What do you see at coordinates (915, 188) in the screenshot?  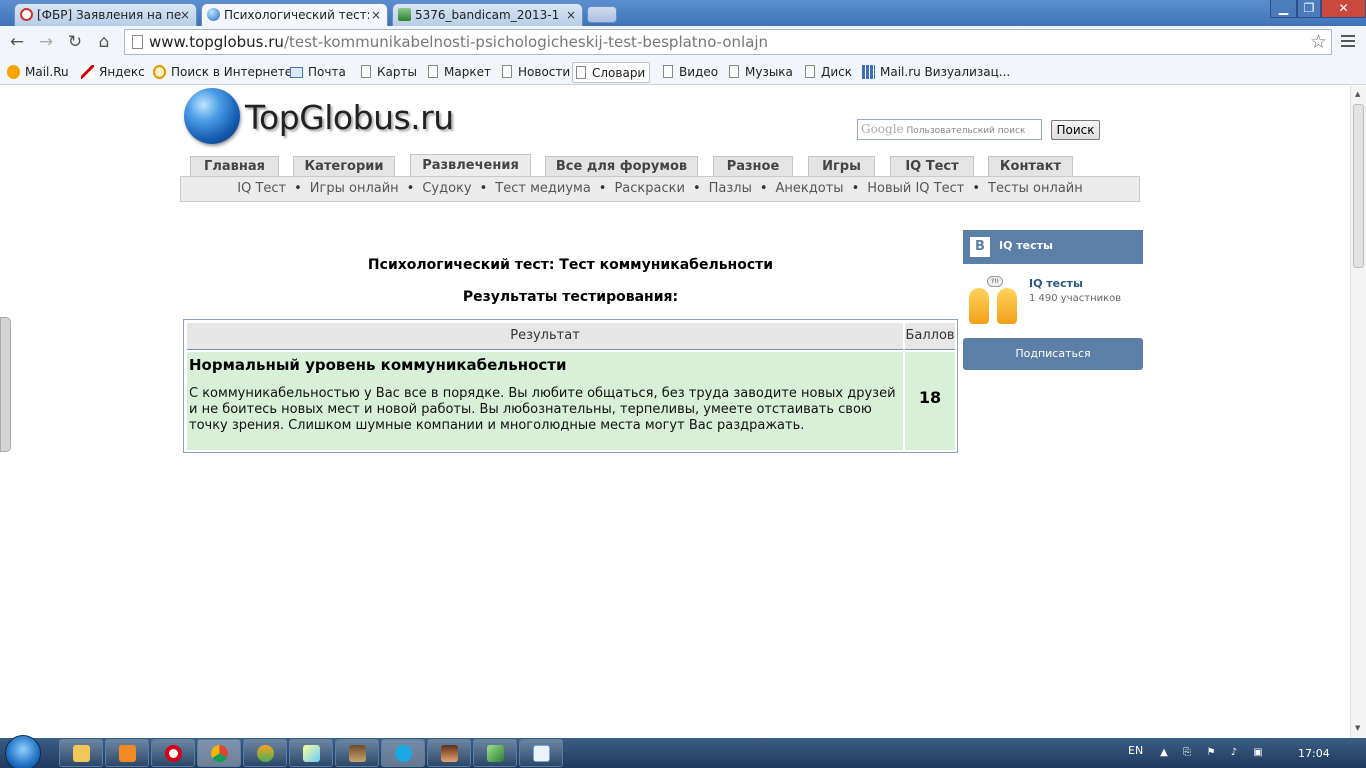 I see `subnav-new-iq-test: Новый IQ Тест` at bounding box center [915, 188].